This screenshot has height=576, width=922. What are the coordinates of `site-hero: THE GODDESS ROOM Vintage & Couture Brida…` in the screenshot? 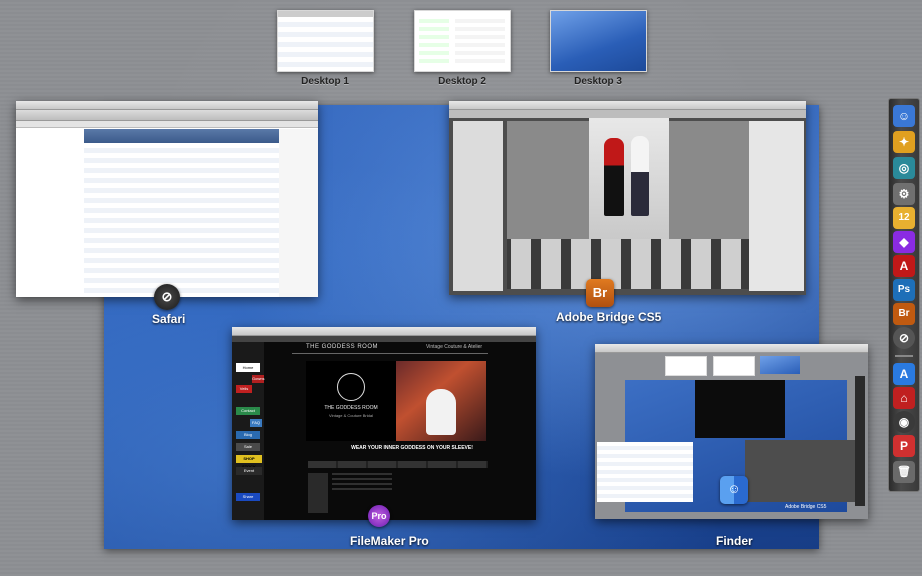 It's located at (396, 401).